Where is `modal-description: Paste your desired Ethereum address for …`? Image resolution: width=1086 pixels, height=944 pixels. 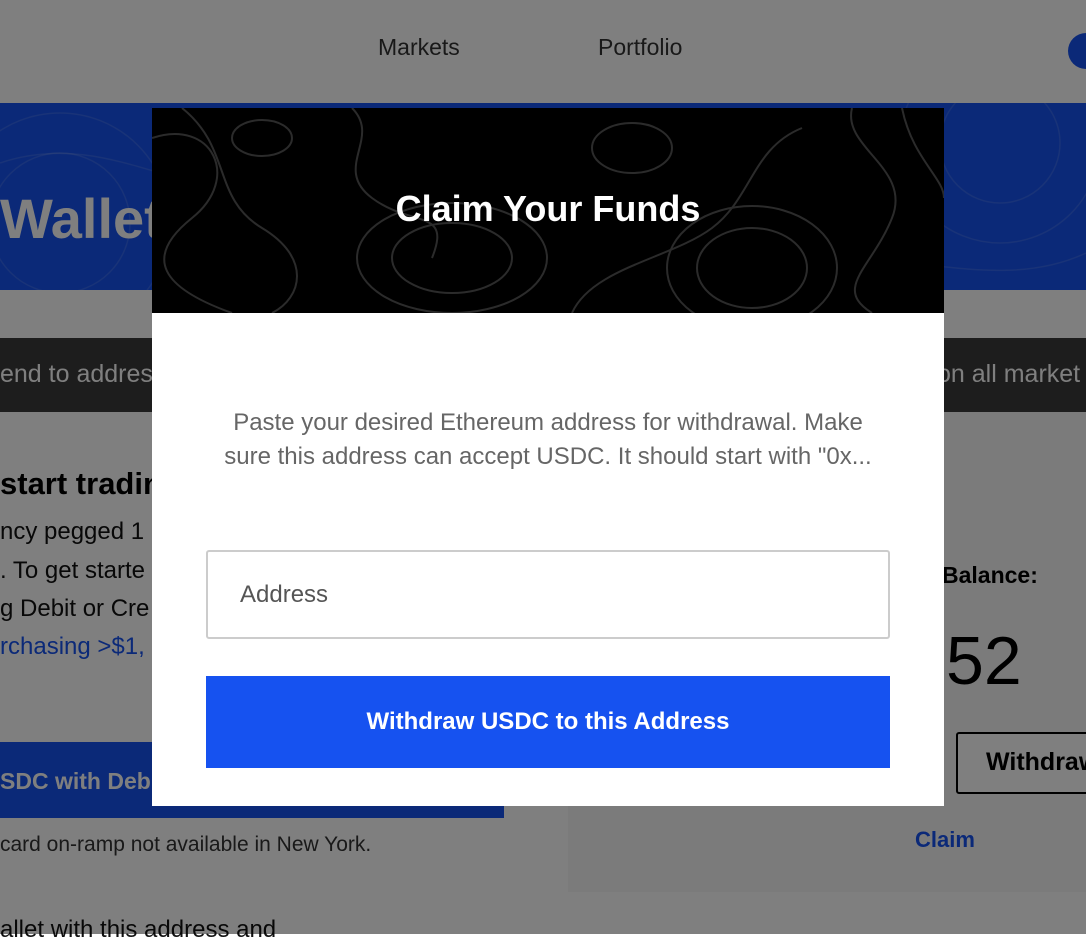 modal-description: Paste your desired Ethereum address for … is located at coordinates (548, 439).